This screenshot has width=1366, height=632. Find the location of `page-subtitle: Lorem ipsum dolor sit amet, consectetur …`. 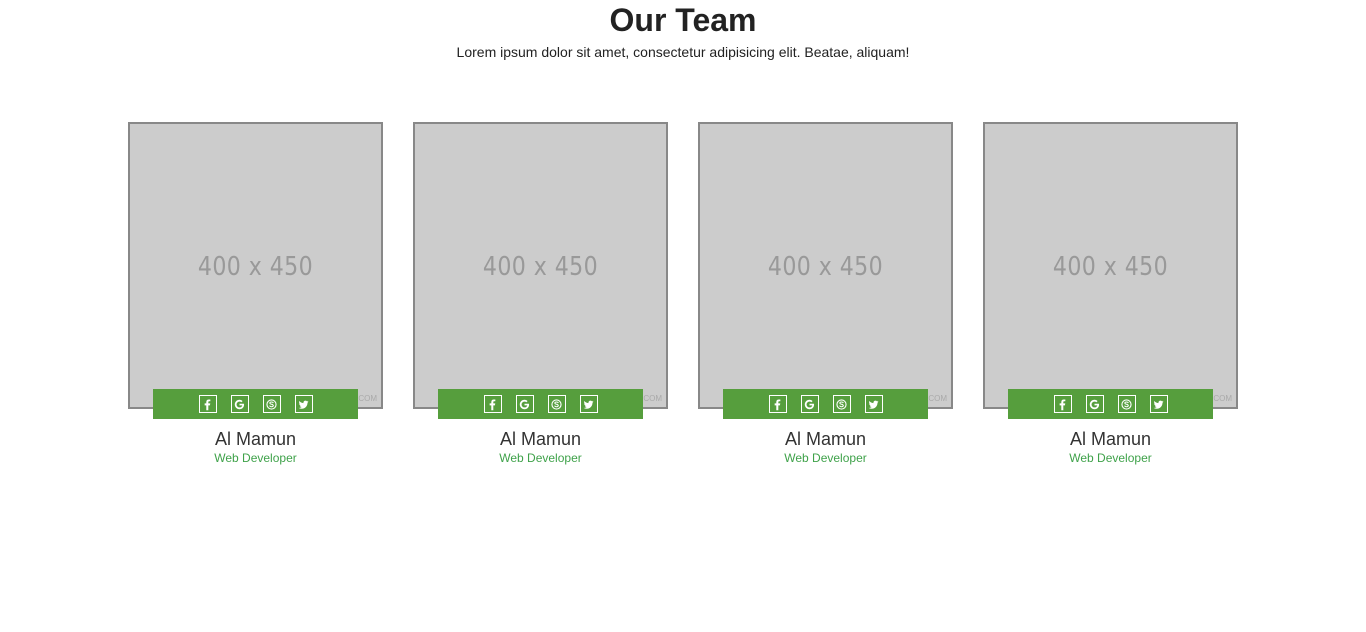

page-subtitle: Lorem ipsum dolor sit amet, consectetur … is located at coordinates (683, 52).